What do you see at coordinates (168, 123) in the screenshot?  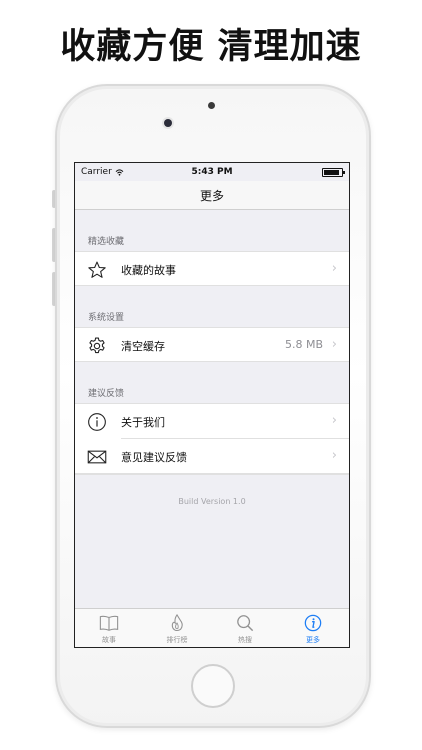 I see `front-camera` at bounding box center [168, 123].